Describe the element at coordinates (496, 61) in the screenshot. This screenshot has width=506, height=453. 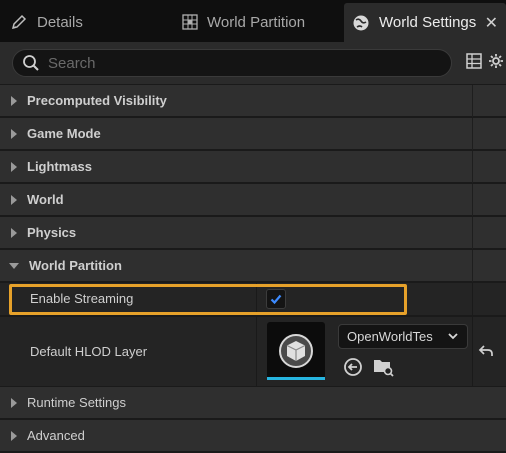
I see `gear-icon` at that location.